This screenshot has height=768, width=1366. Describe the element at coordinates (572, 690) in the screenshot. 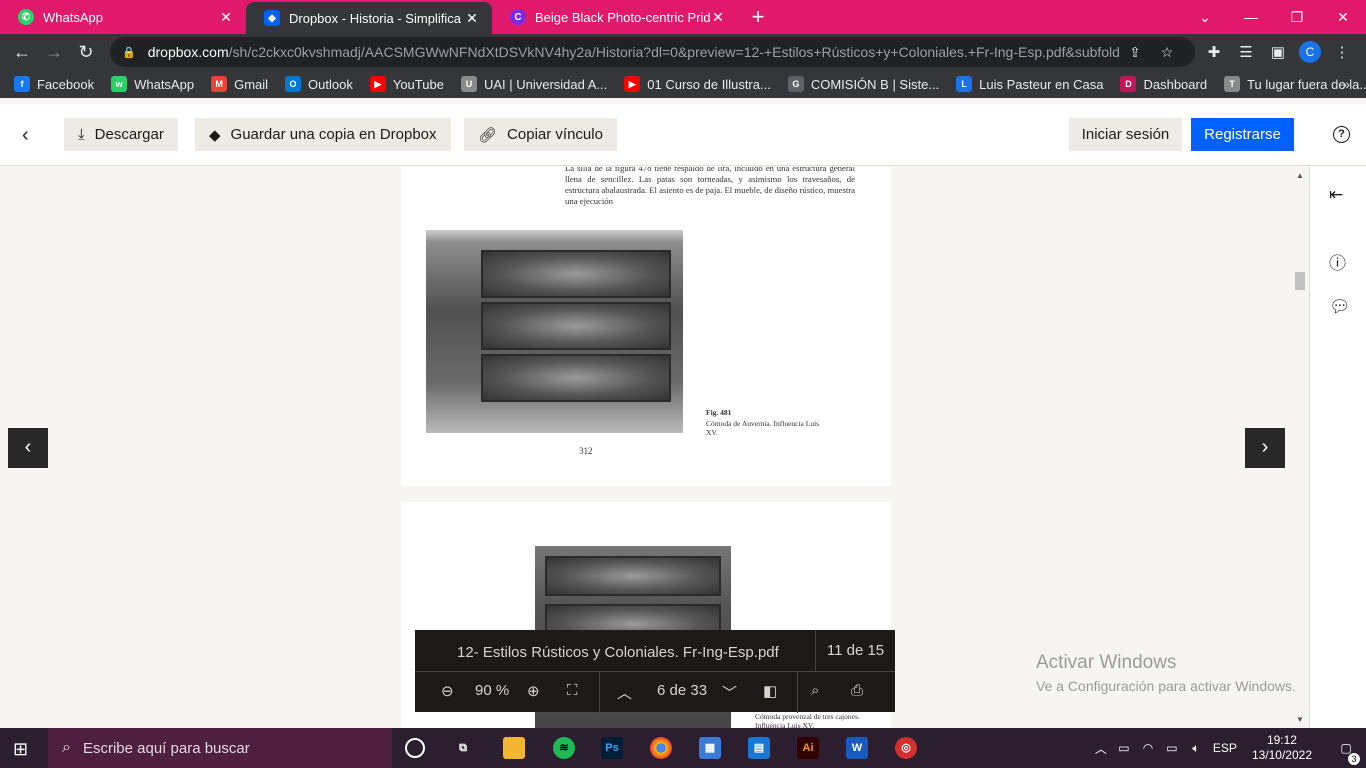

I see `fullscreen-icon: ⛶` at that location.